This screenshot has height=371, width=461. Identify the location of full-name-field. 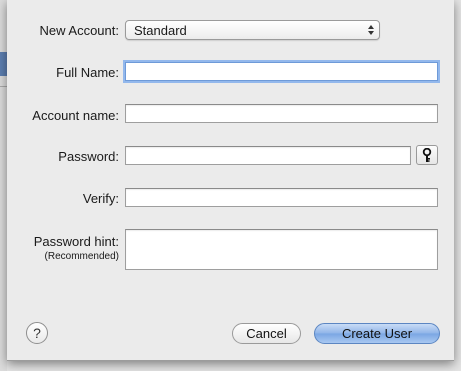
(281, 71).